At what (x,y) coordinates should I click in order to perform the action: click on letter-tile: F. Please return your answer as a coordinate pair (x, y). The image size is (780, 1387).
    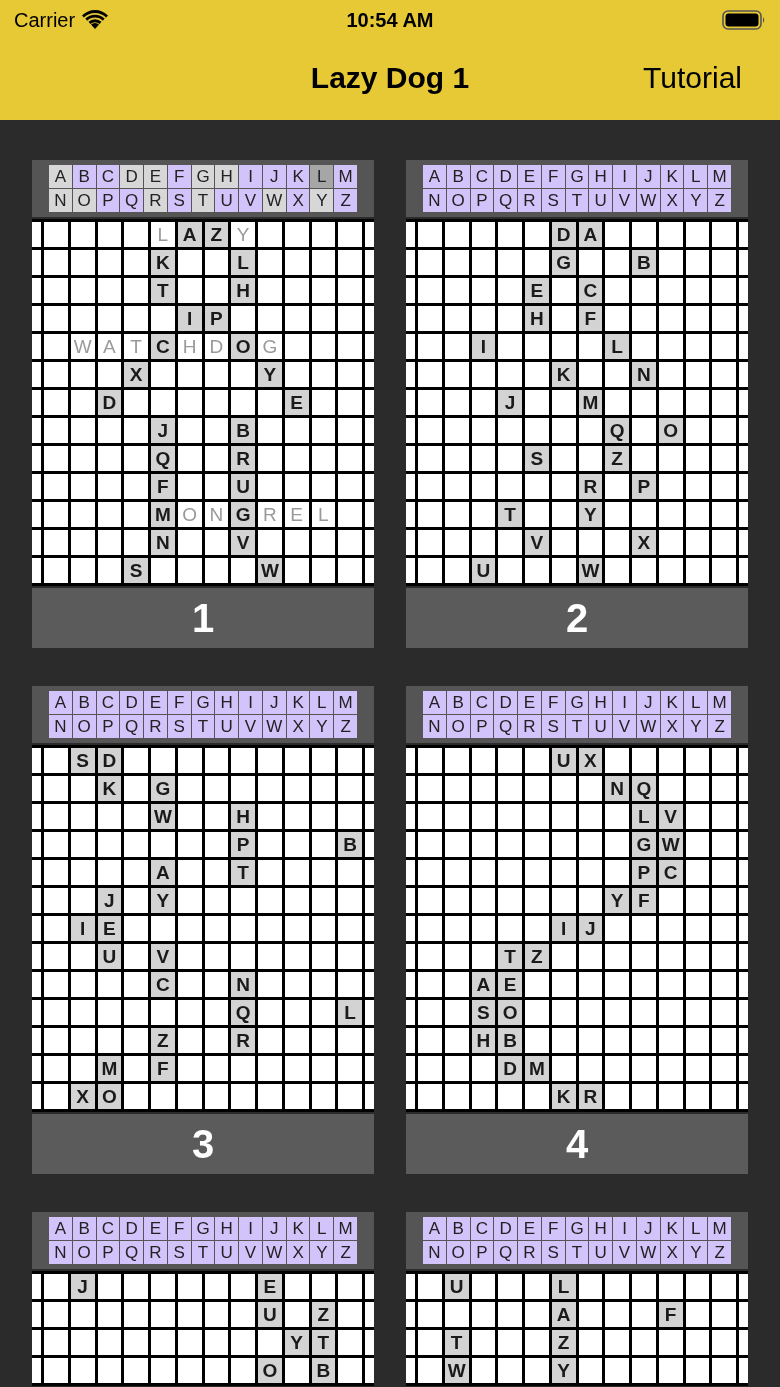
    Looking at the image, I should click on (163, 1068).